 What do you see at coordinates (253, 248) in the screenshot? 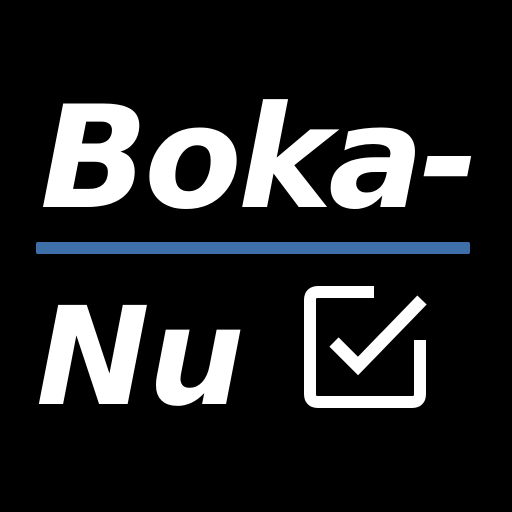
I see `logo-divider` at bounding box center [253, 248].